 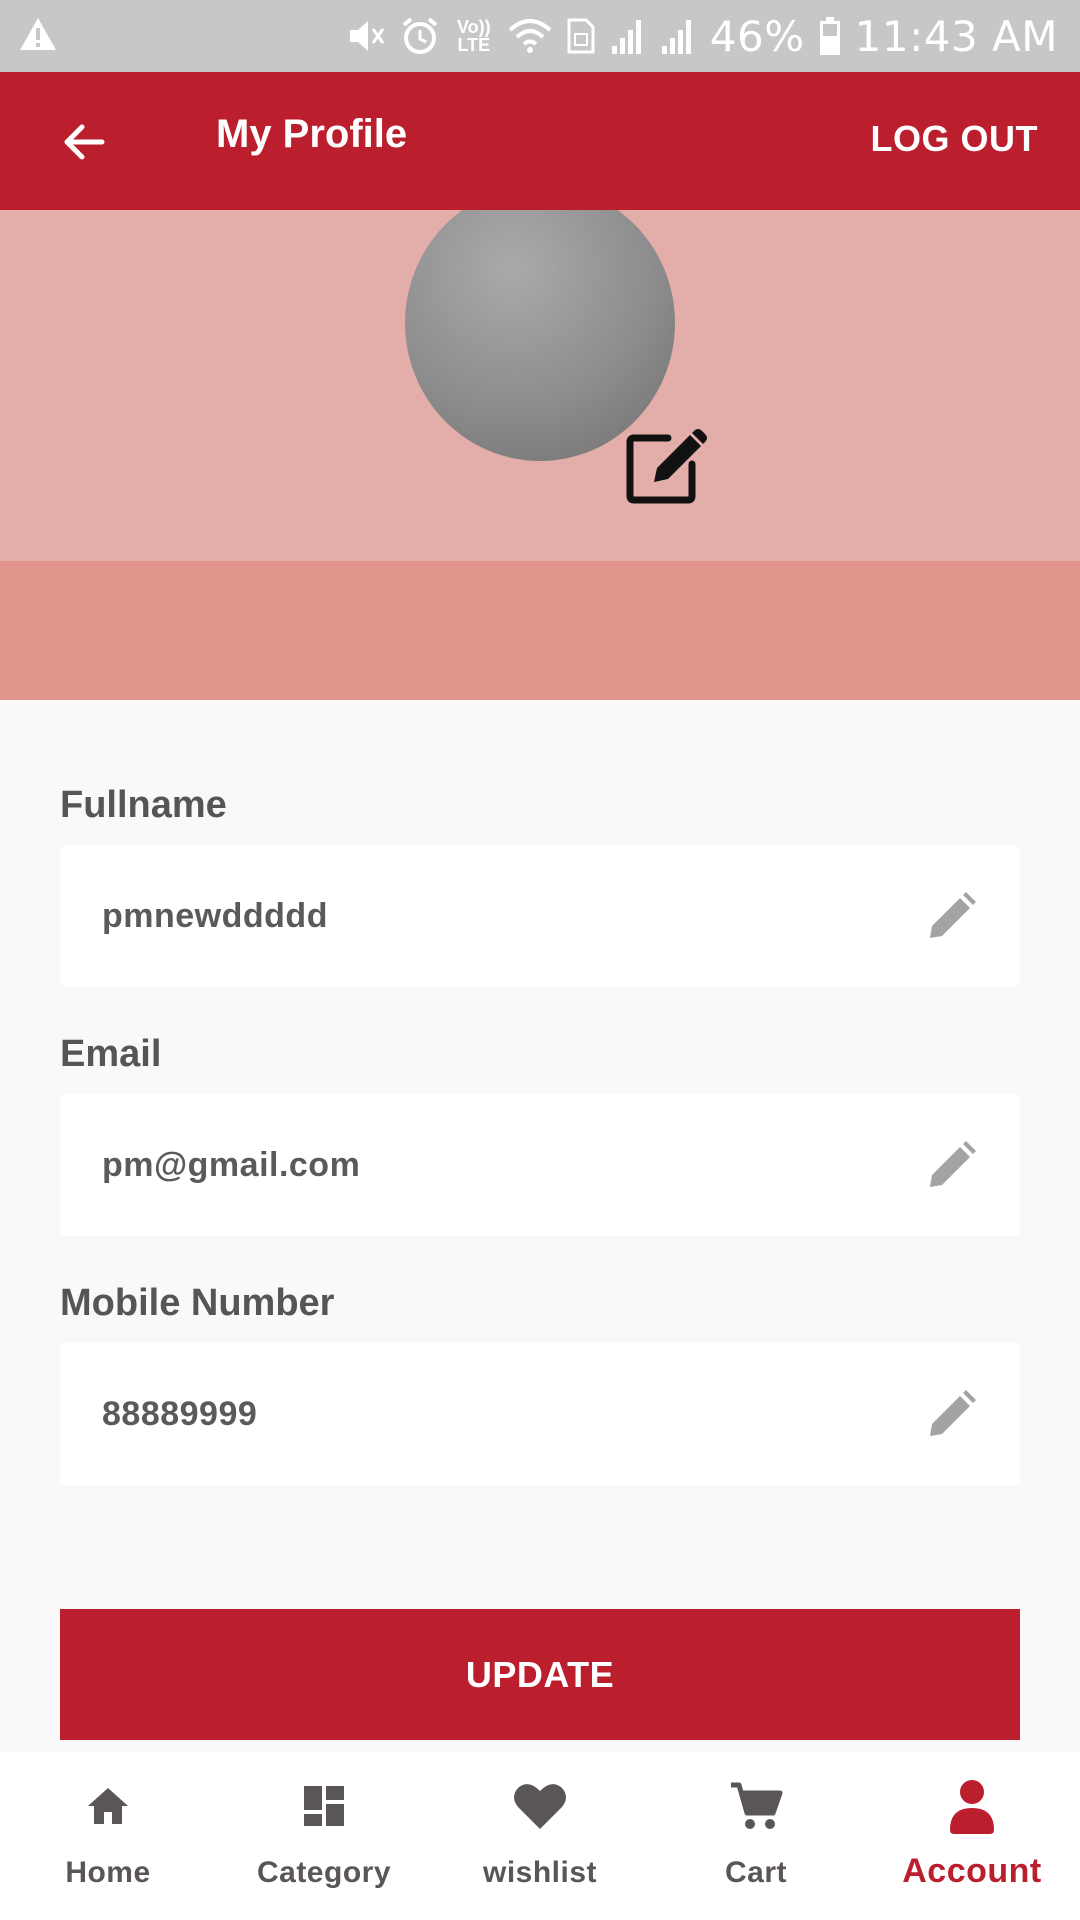 I want to click on nav-item-wishlist: wishlist, so click(x=540, y=1836).